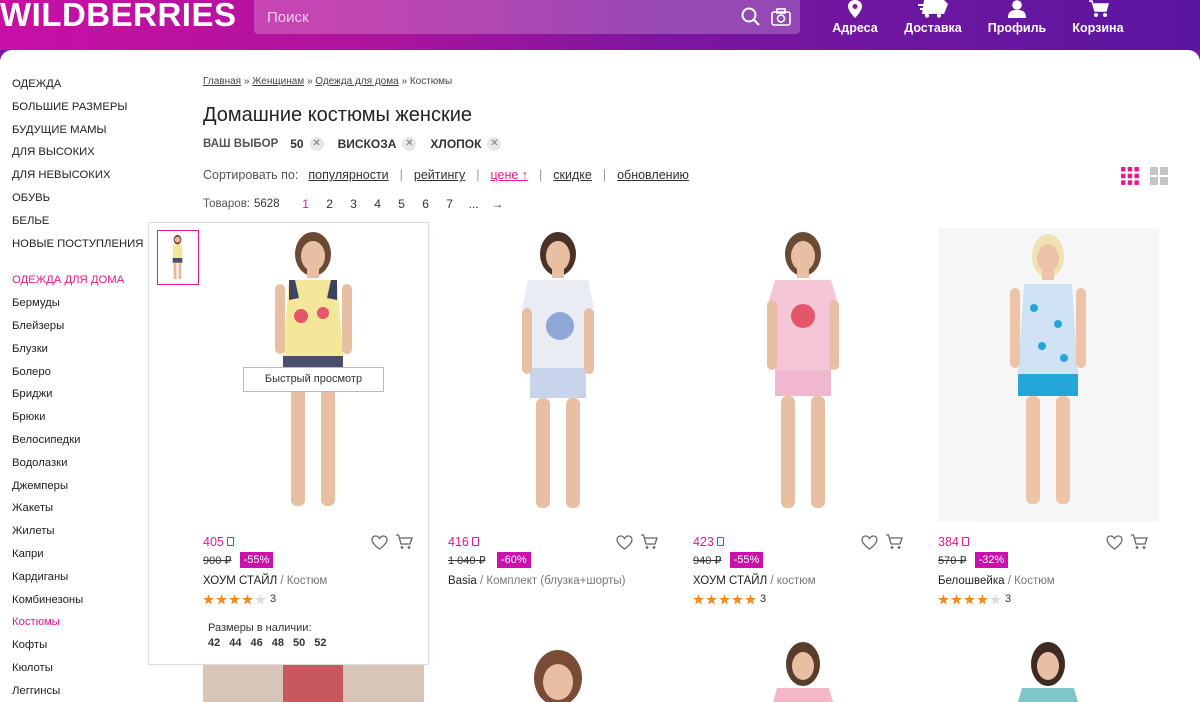 This screenshot has height=702, width=1200. What do you see at coordinates (450, 204) in the screenshot?
I see `page-link: 7` at bounding box center [450, 204].